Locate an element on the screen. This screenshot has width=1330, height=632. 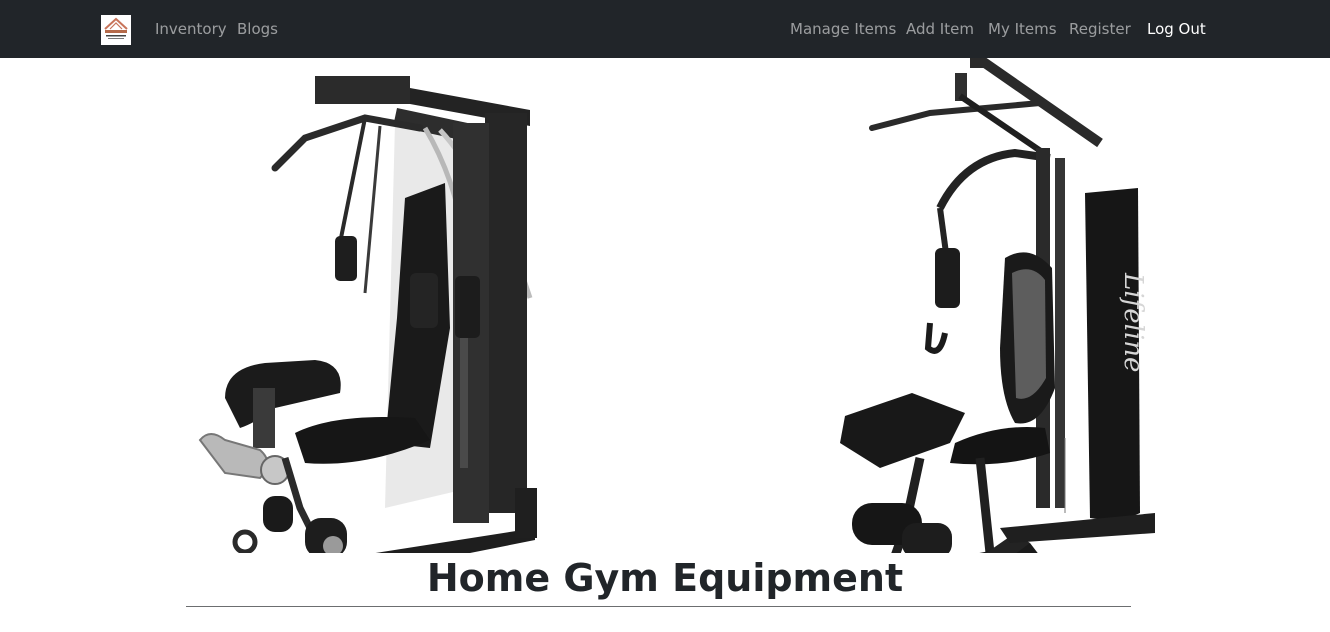
nav-link-register: Register is located at coordinates (1100, 29).